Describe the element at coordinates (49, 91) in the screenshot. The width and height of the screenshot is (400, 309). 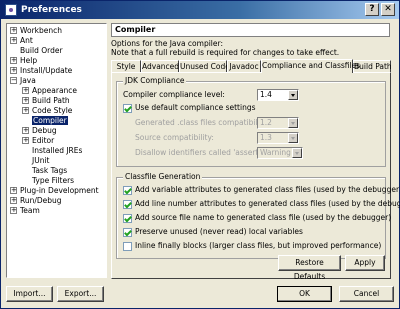
I see `tree-item-appearance: + Appearance` at that location.